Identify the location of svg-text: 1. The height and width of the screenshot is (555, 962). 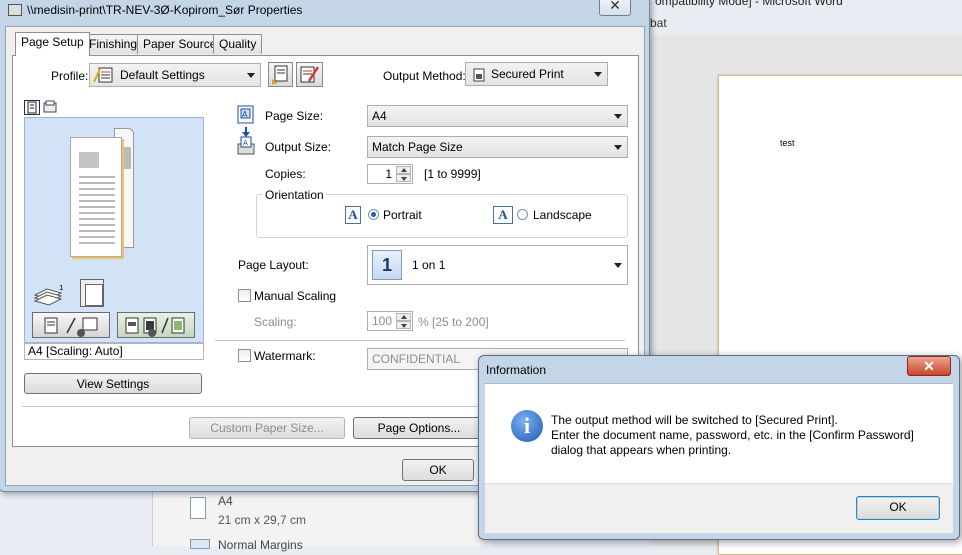
(61, 288).